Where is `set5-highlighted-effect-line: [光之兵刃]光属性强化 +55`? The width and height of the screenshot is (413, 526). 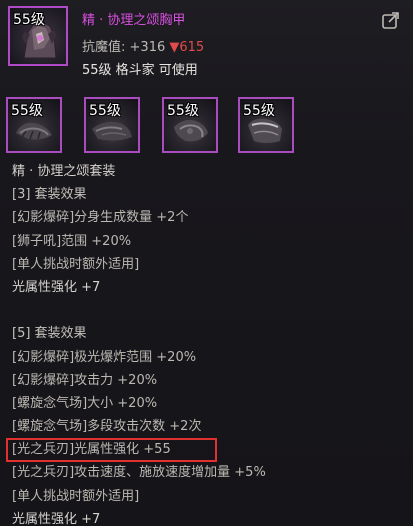 set5-highlighted-effect-line: [光之兵刃]光属性强化 +55 is located at coordinates (111, 450).